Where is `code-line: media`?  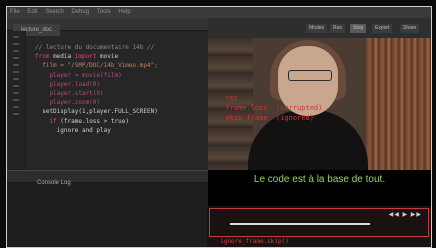
code-line: media is located at coordinates (62, 57).